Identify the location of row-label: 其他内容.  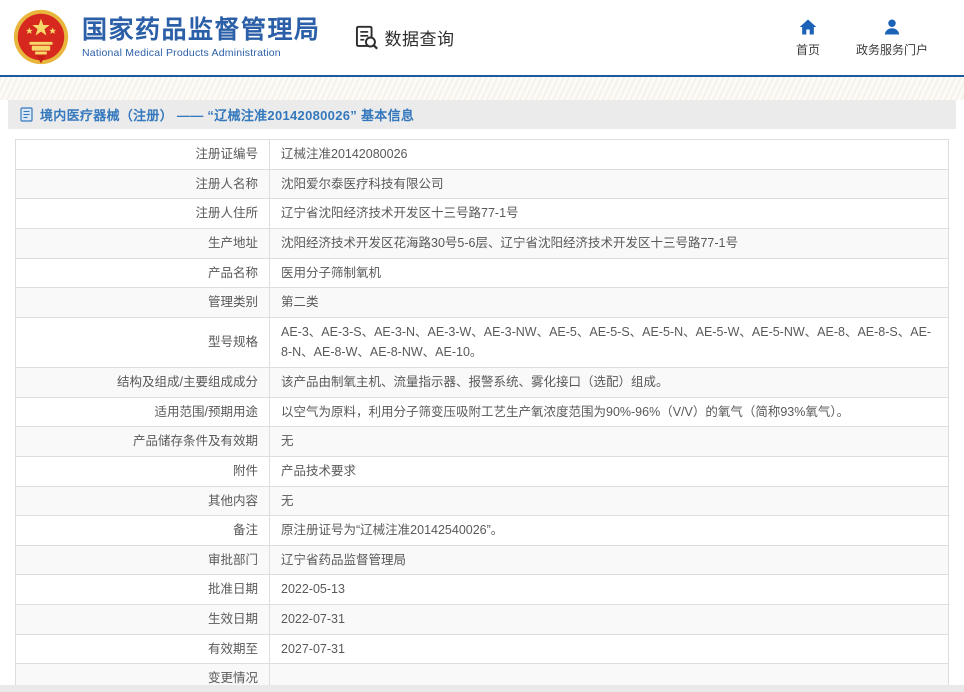
(142, 501).